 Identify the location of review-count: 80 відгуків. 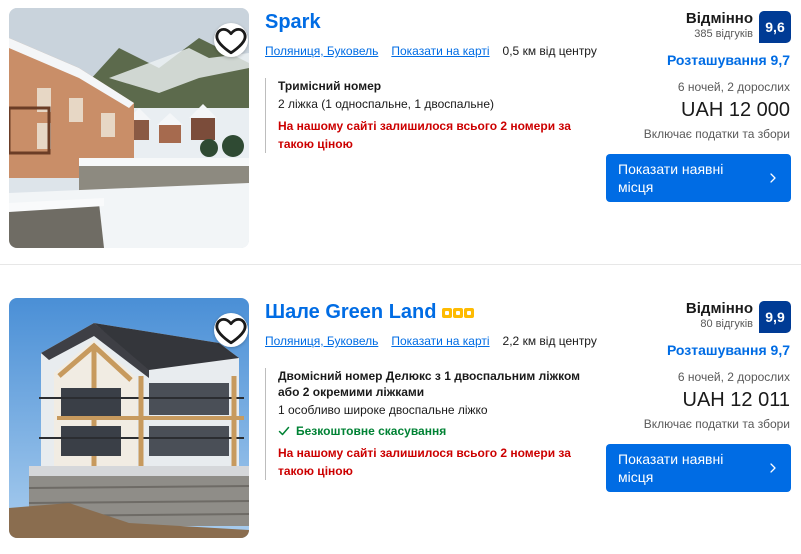
(726, 324).